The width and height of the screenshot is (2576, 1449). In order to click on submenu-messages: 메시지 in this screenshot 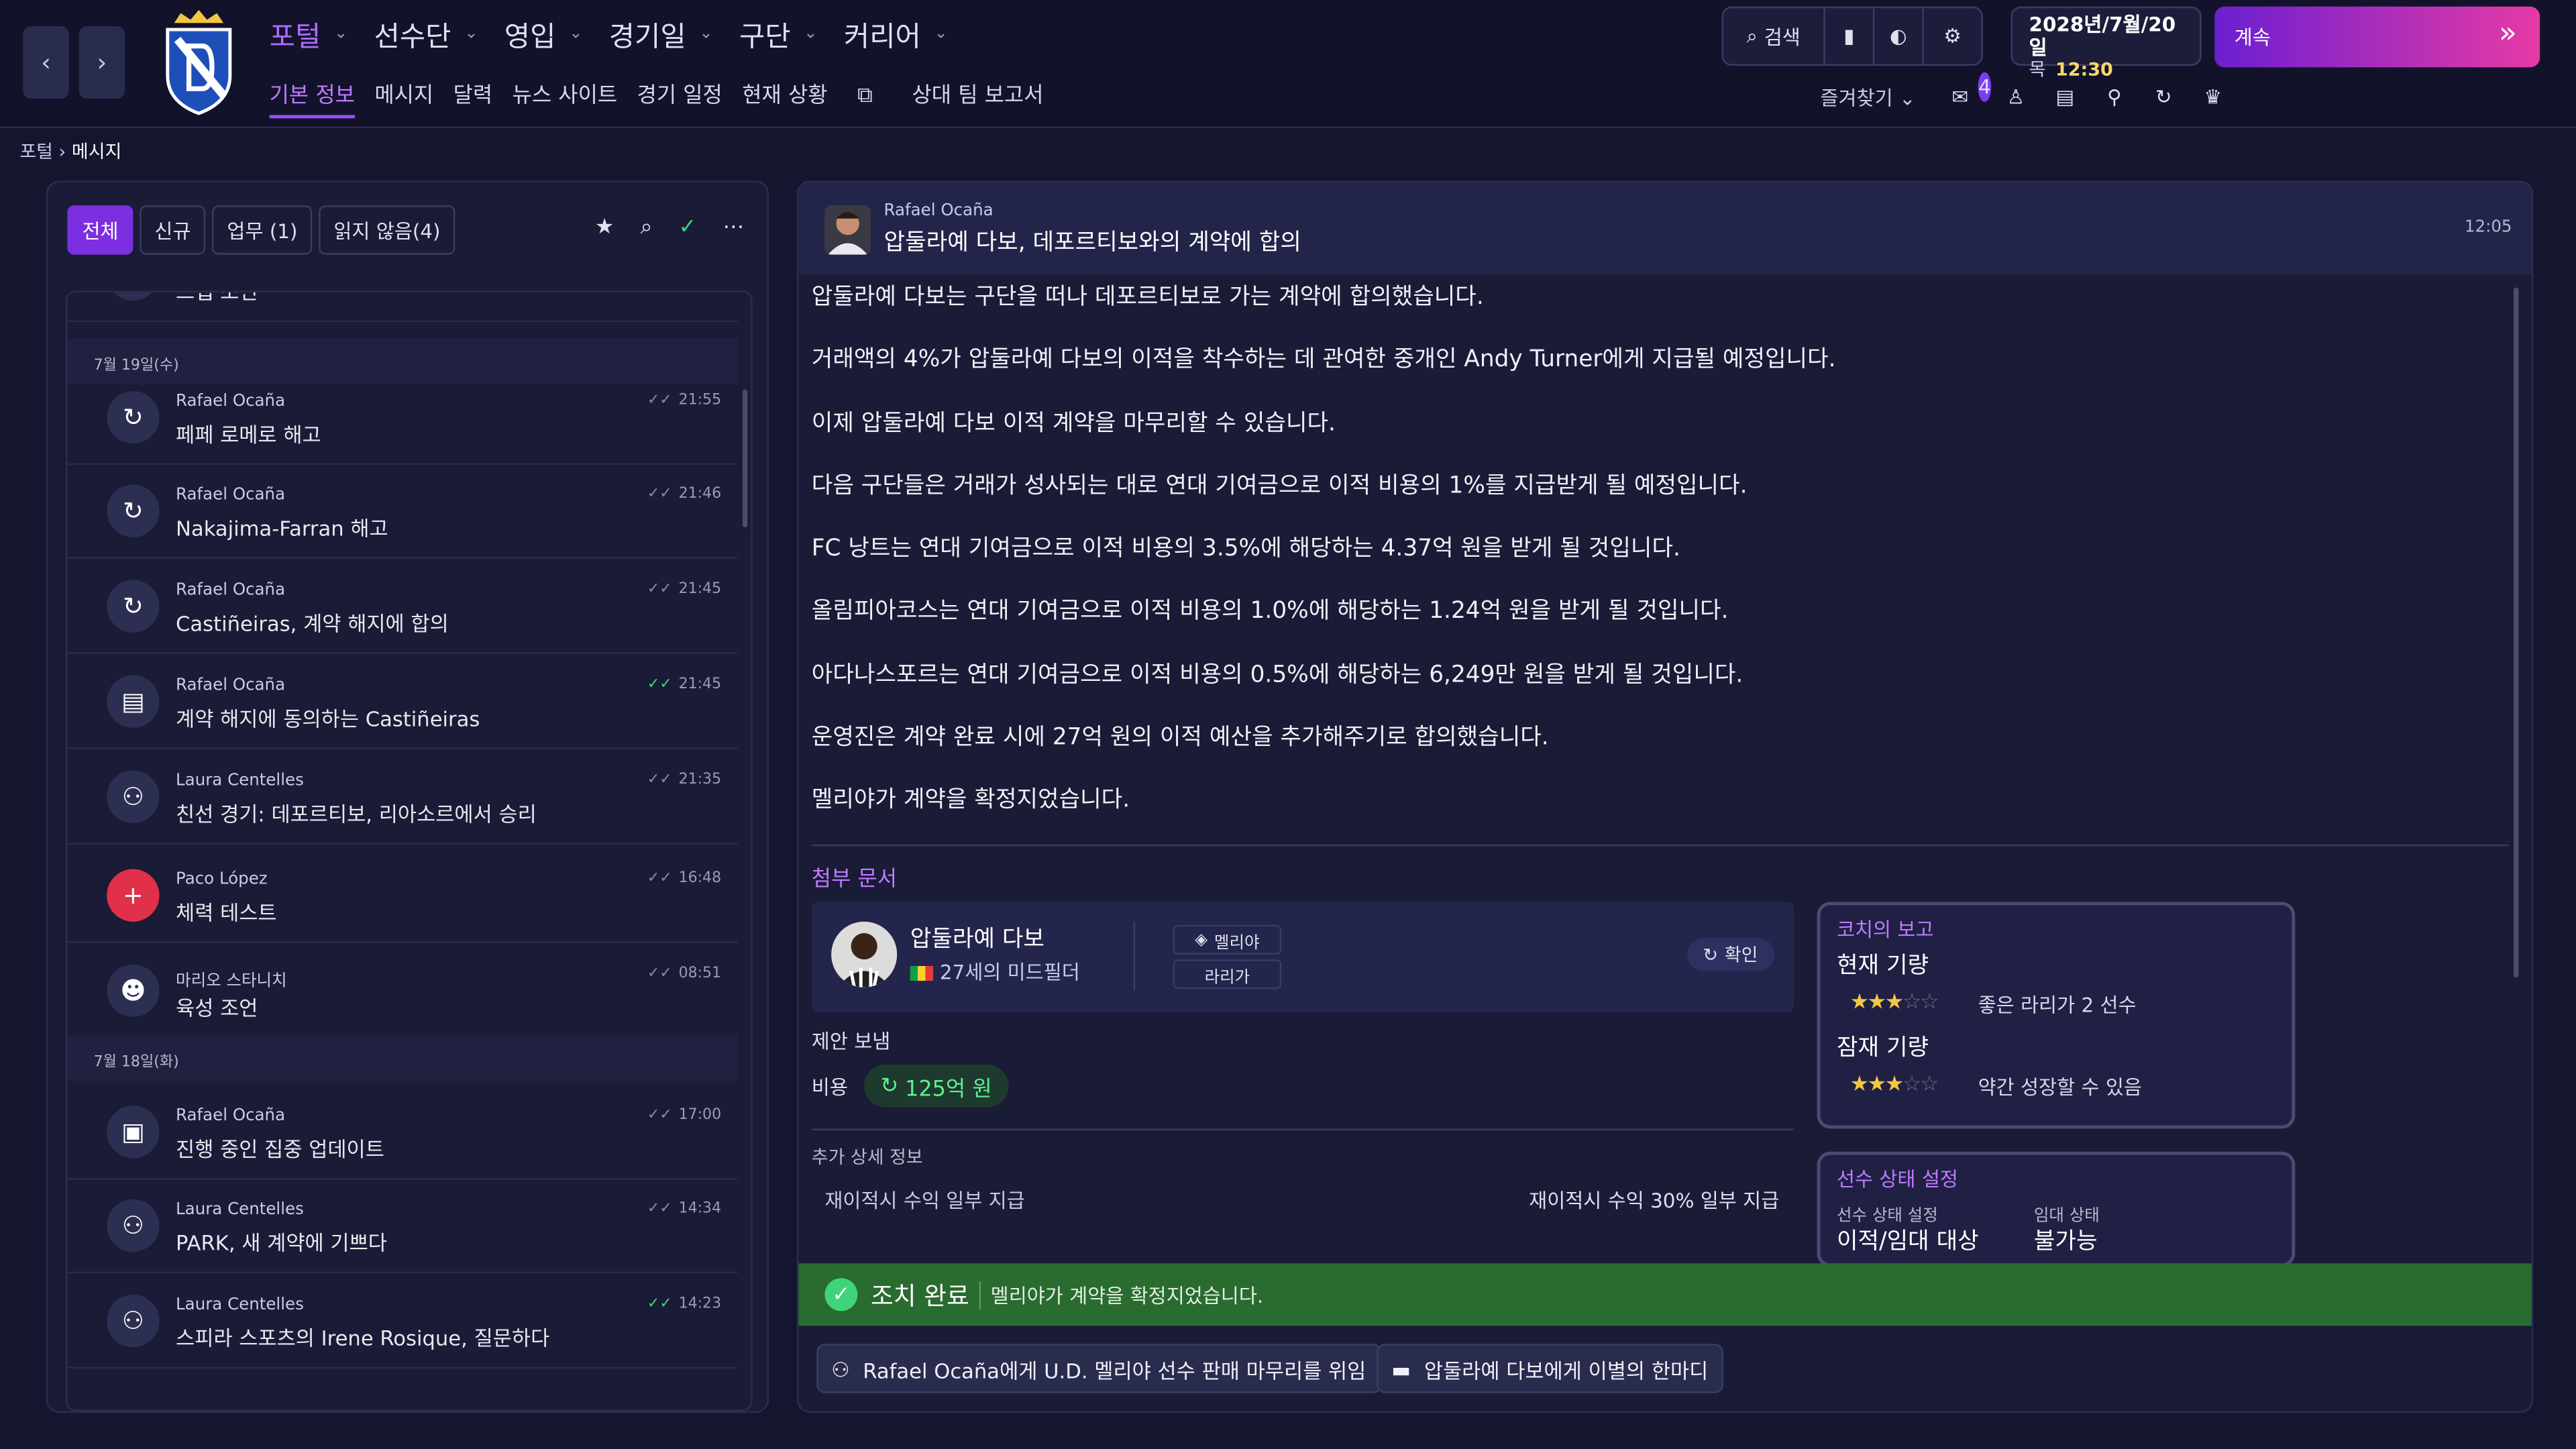, I will do `click(403, 97)`.